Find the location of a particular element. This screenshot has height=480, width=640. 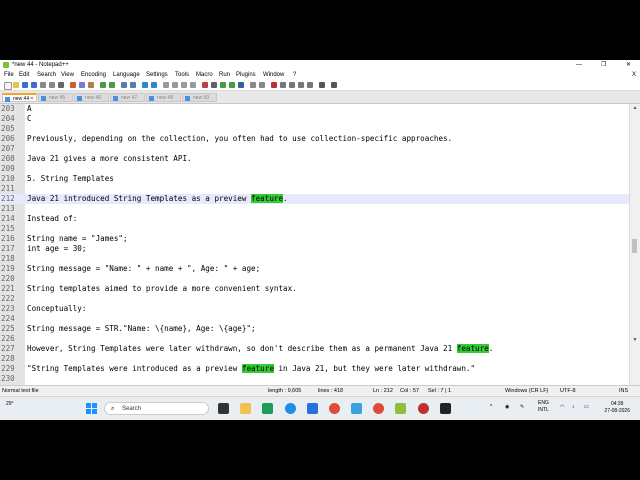

code-line: 228 is located at coordinates (315, 359).